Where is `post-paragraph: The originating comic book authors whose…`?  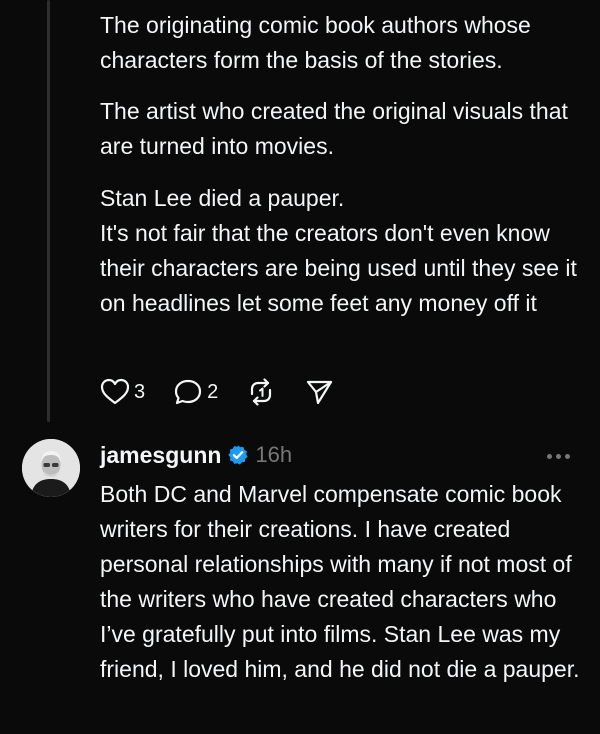
post-paragraph: The originating comic book authors whose… is located at coordinates (315, 42).